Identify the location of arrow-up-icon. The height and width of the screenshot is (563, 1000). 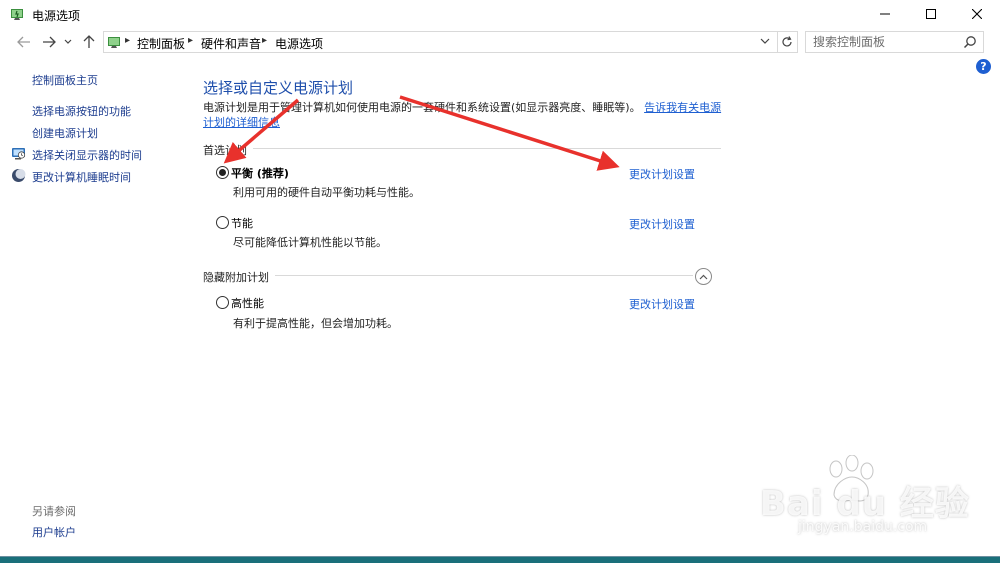
(89, 41).